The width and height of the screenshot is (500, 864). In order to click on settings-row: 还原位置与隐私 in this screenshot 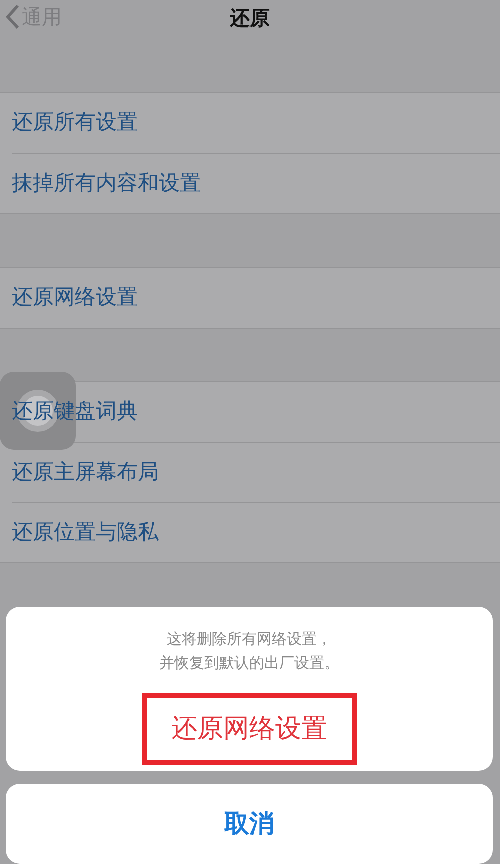, I will do `click(85, 532)`.